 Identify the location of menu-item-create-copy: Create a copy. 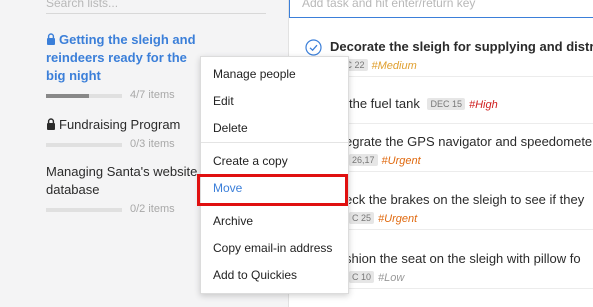
(274, 161).